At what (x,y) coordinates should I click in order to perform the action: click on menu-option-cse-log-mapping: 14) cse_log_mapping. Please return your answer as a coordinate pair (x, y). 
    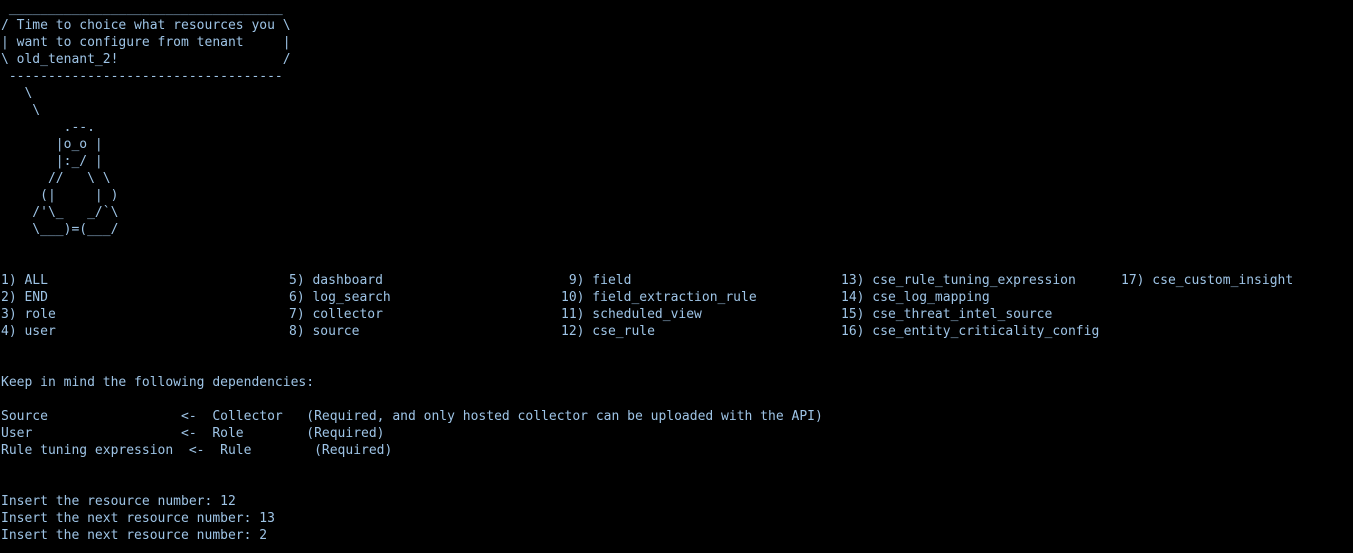
    Looking at the image, I should click on (915, 297).